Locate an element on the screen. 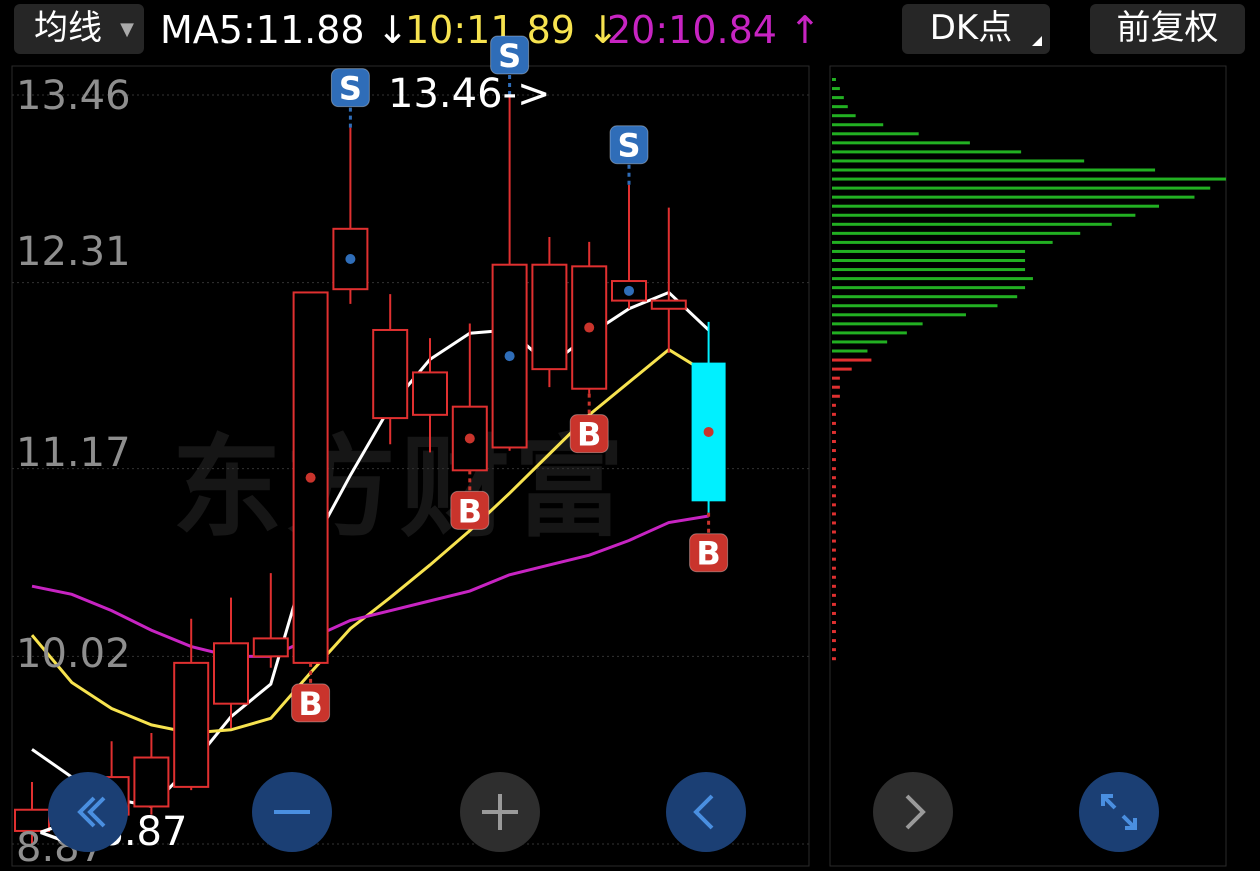 This screenshot has width=1260, height=871. y-tick-label: 13.46 is located at coordinates (73, 96).